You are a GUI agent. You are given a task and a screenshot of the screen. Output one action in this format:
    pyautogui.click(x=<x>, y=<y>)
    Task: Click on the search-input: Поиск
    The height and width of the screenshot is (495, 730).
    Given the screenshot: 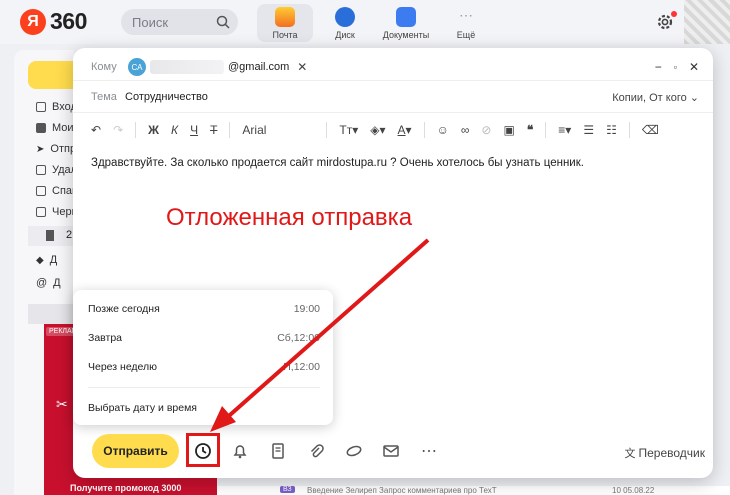 What is the action you would take?
    pyautogui.click(x=179, y=22)
    